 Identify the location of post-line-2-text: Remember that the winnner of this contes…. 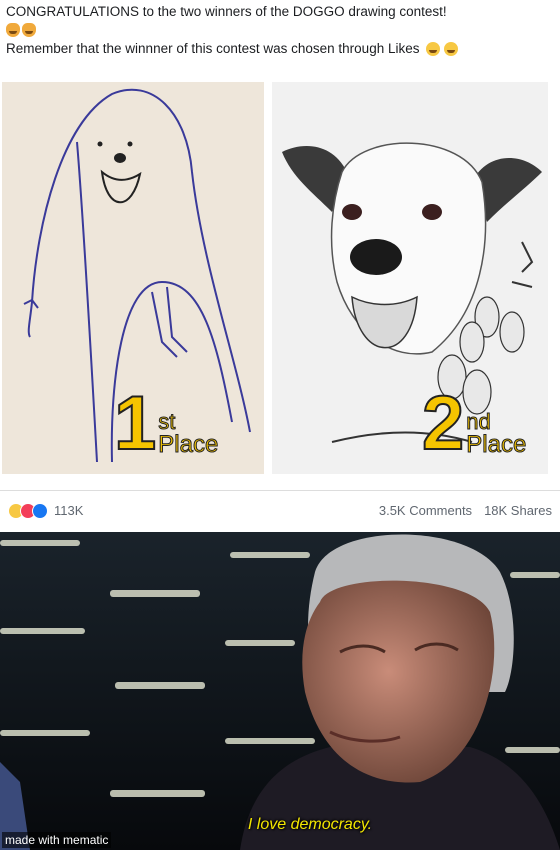
(213, 48).